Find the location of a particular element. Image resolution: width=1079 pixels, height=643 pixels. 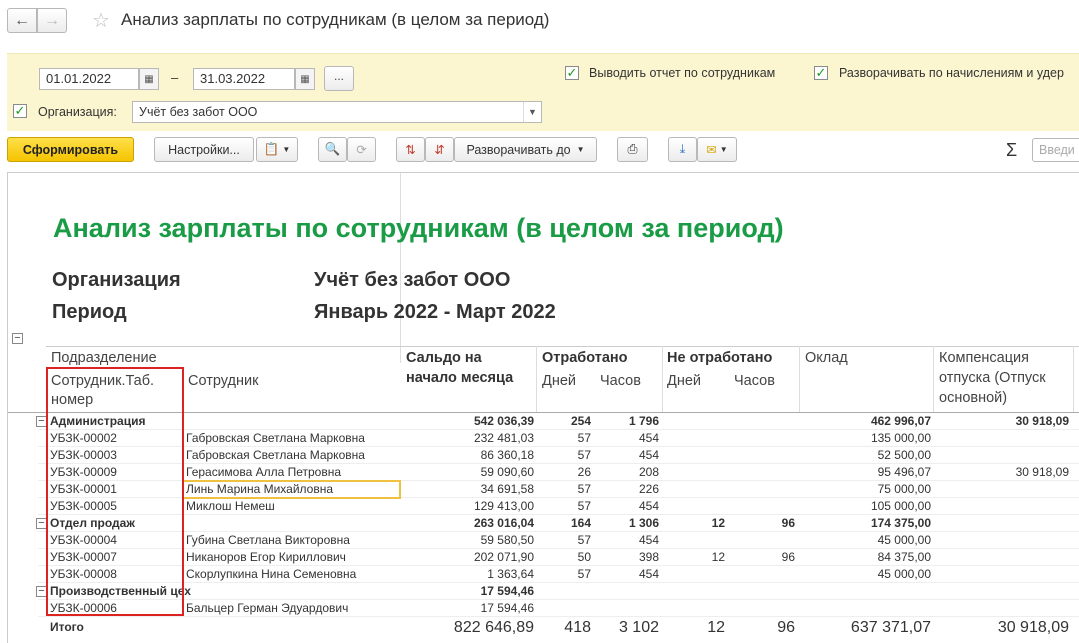

expand-checkbox-label: Разворачивать по начислениям и удер is located at coordinates (951, 73).